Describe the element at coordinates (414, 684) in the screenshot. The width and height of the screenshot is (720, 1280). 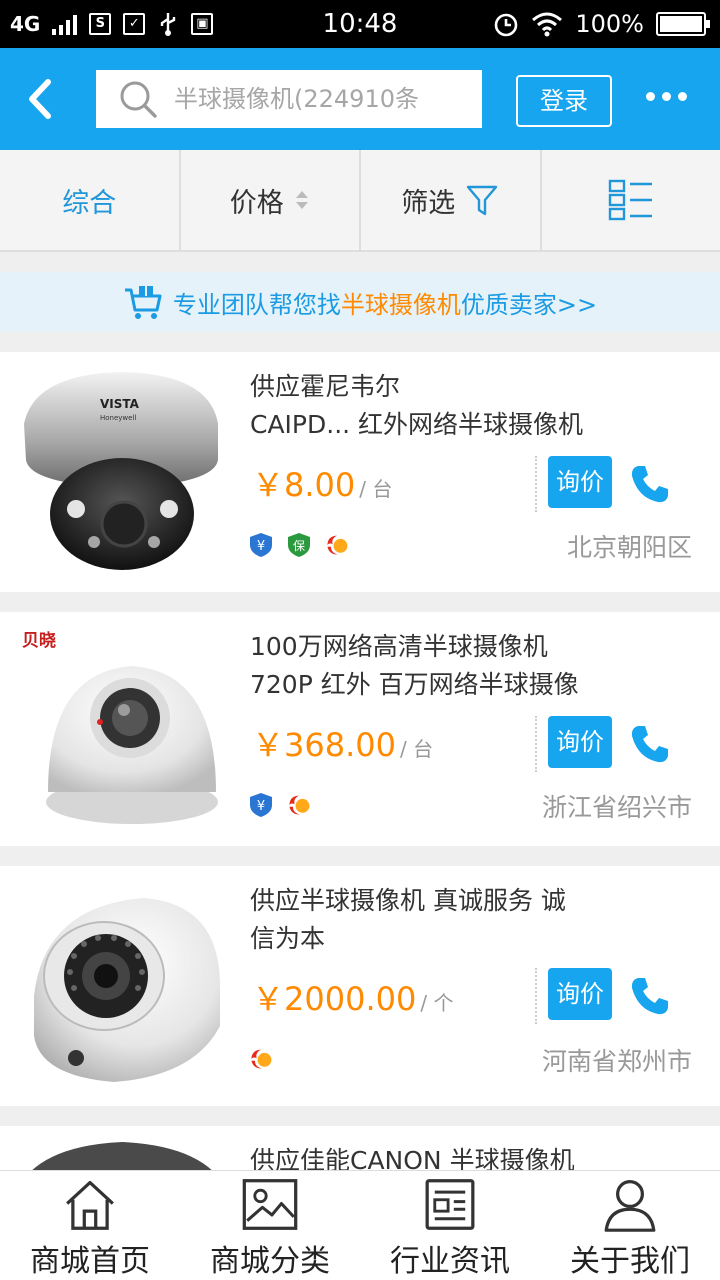
I see `title-line-2: 720P 红外 百万网络半球摄像` at that location.